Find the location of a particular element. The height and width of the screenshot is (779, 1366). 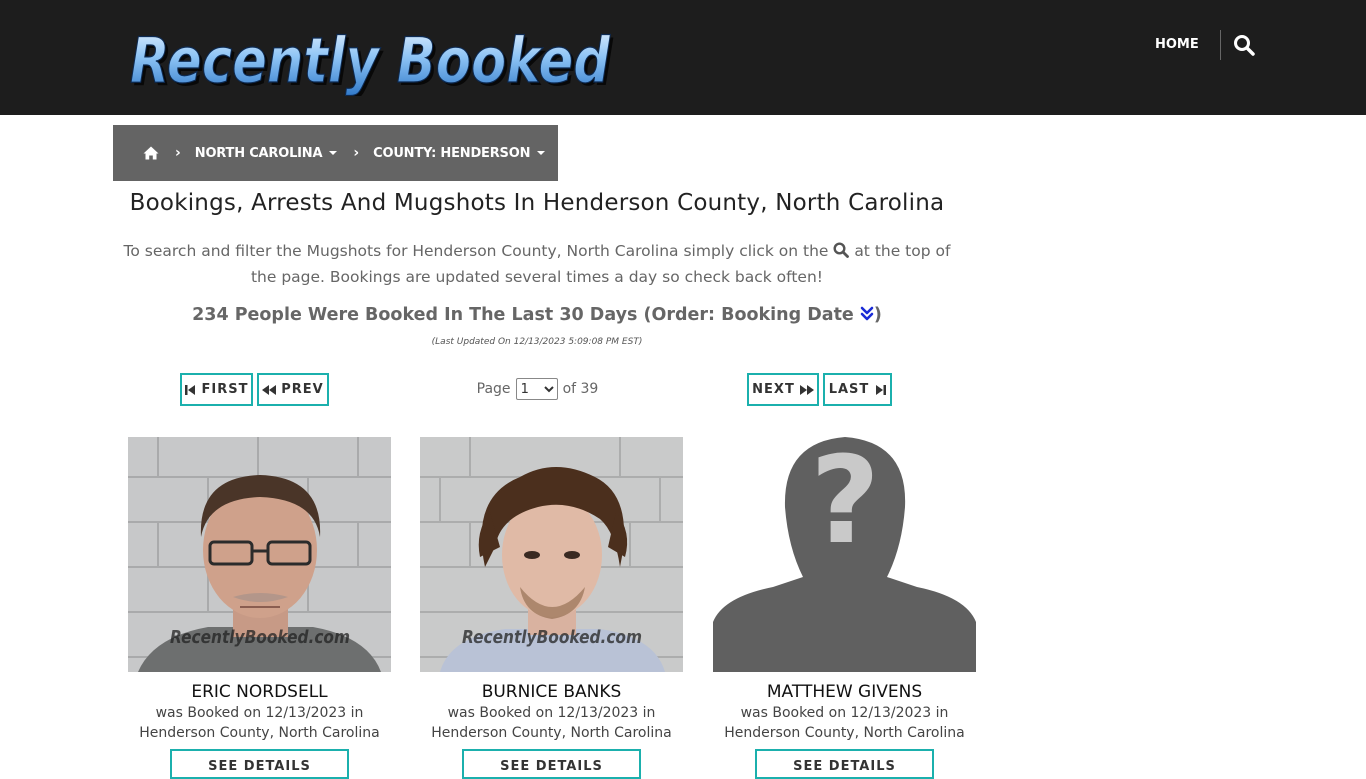

question-mark-icon: ? is located at coordinates (845, 504).